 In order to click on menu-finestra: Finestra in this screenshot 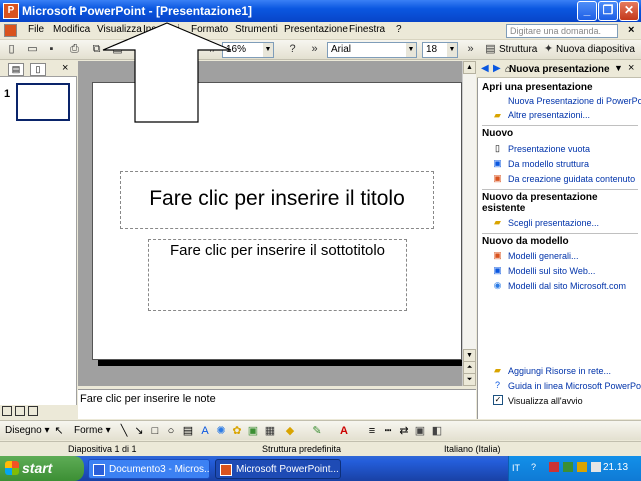, I will do `click(367, 29)`.